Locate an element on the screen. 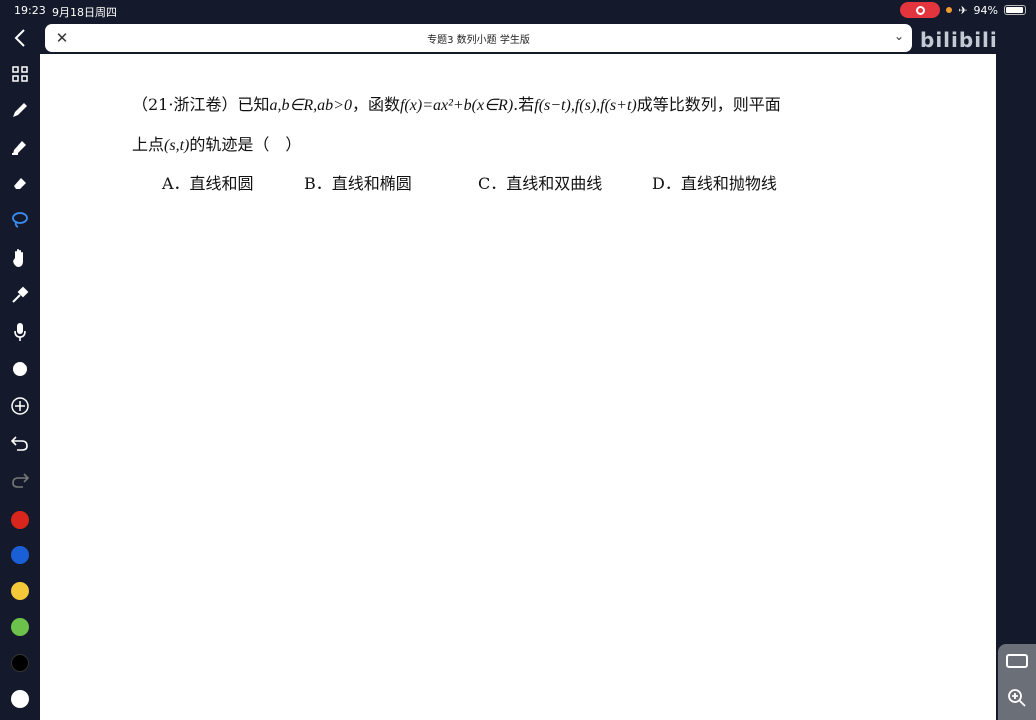  question-source: （21·浙江卷）已知 is located at coordinates (201, 104).